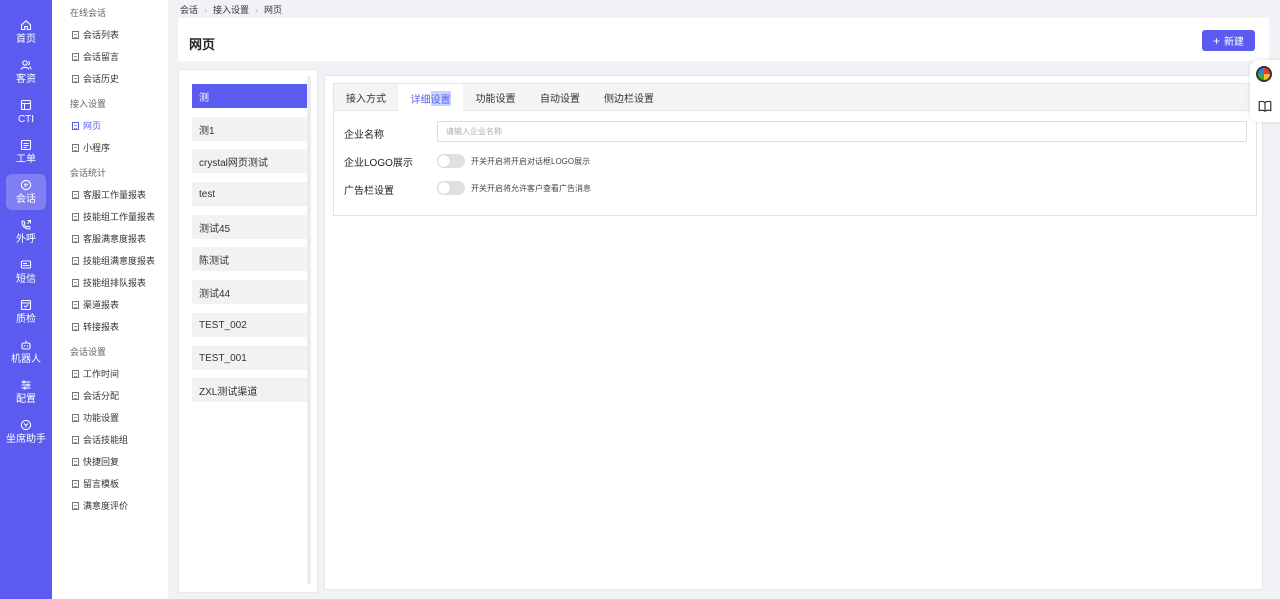 The width and height of the screenshot is (1280, 599). Describe the element at coordinates (86, 125) in the screenshot. I see `menu-item-webpage: 网页` at that location.